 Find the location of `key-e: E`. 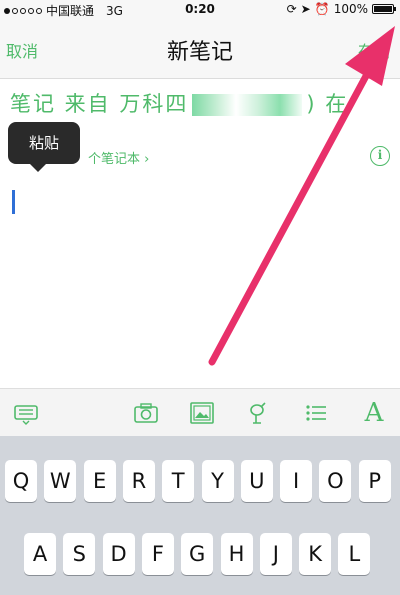

key-e: E is located at coordinates (99, 481).